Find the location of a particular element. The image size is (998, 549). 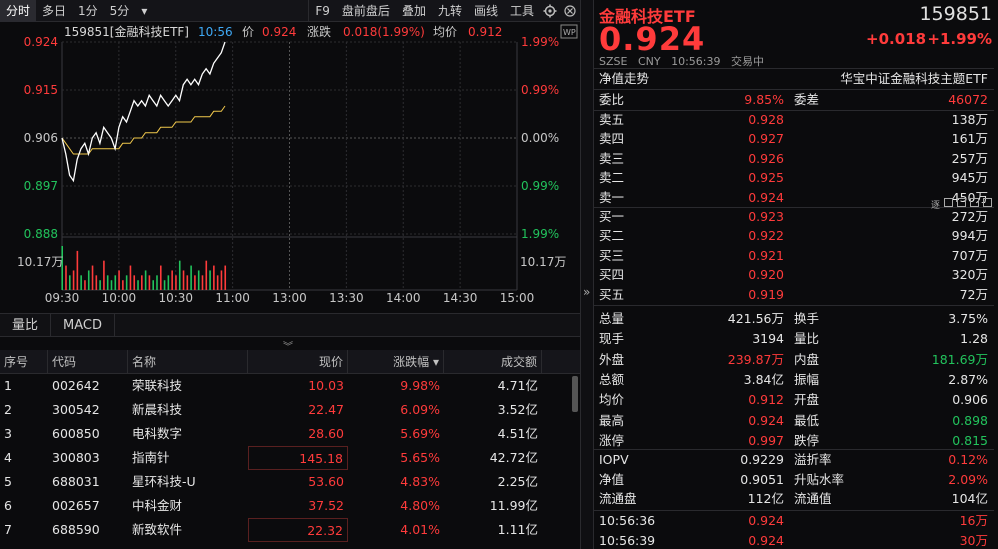

bid-price: 0.922 is located at coordinates (766, 236).